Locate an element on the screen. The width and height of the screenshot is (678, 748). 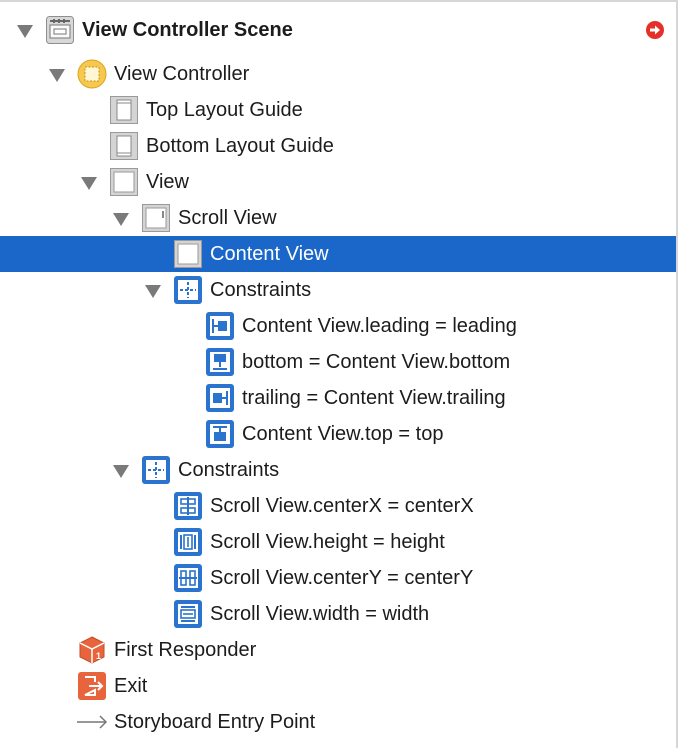
outline-row-scene: View Controller Scene is located at coordinates (338, 30).